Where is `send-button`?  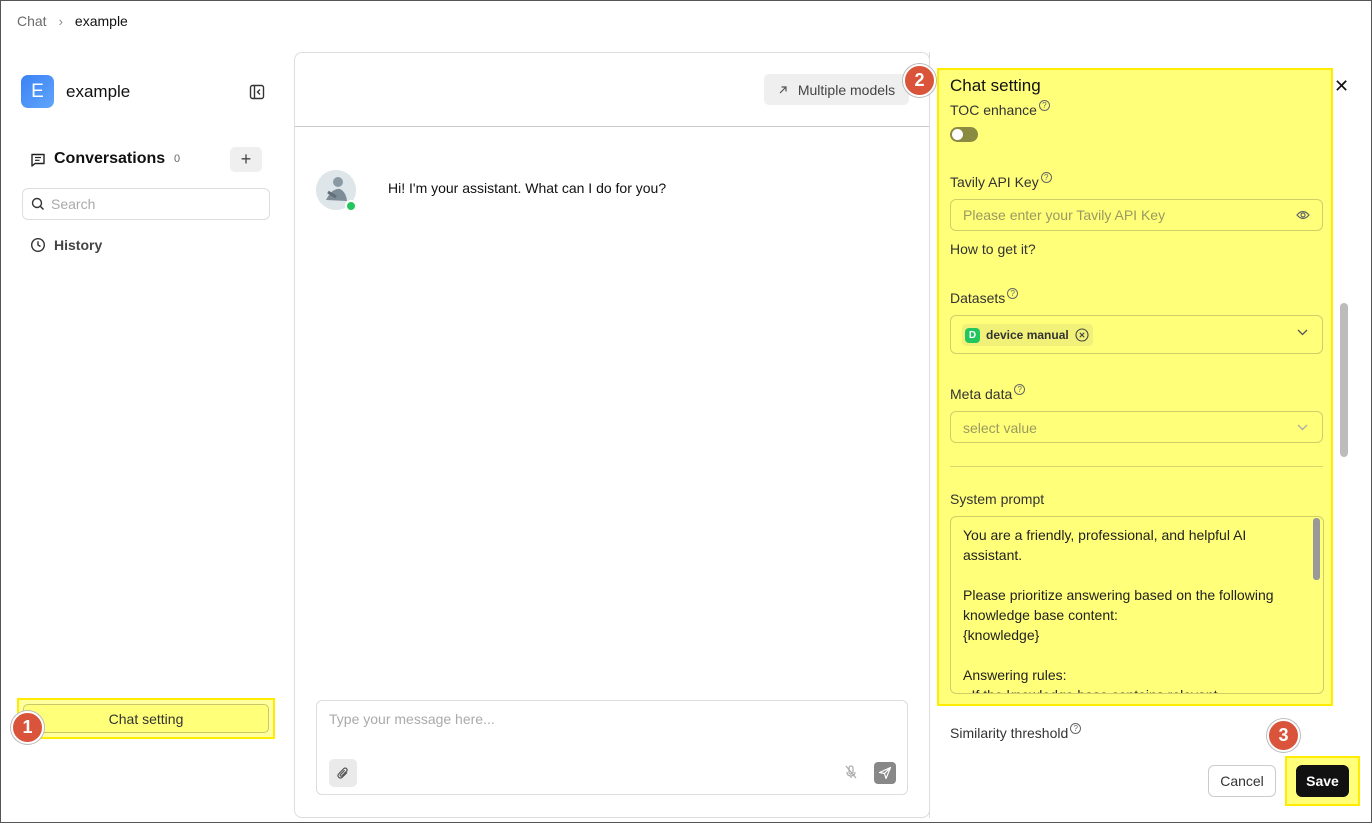 send-button is located at coordinates (885, 773).